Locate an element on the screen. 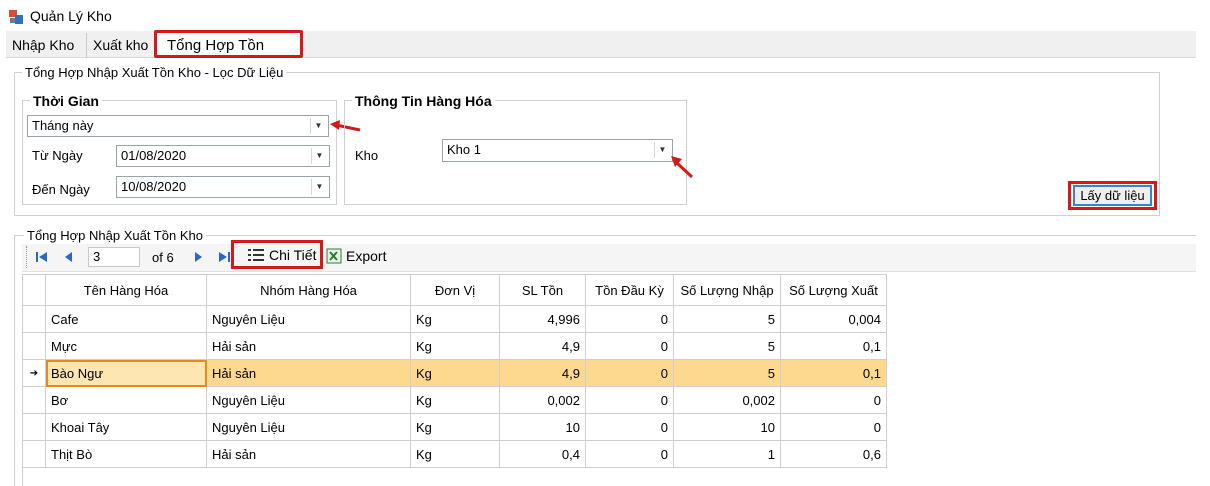  period-select-value: Tháng này is located at coordinates (63, 125).